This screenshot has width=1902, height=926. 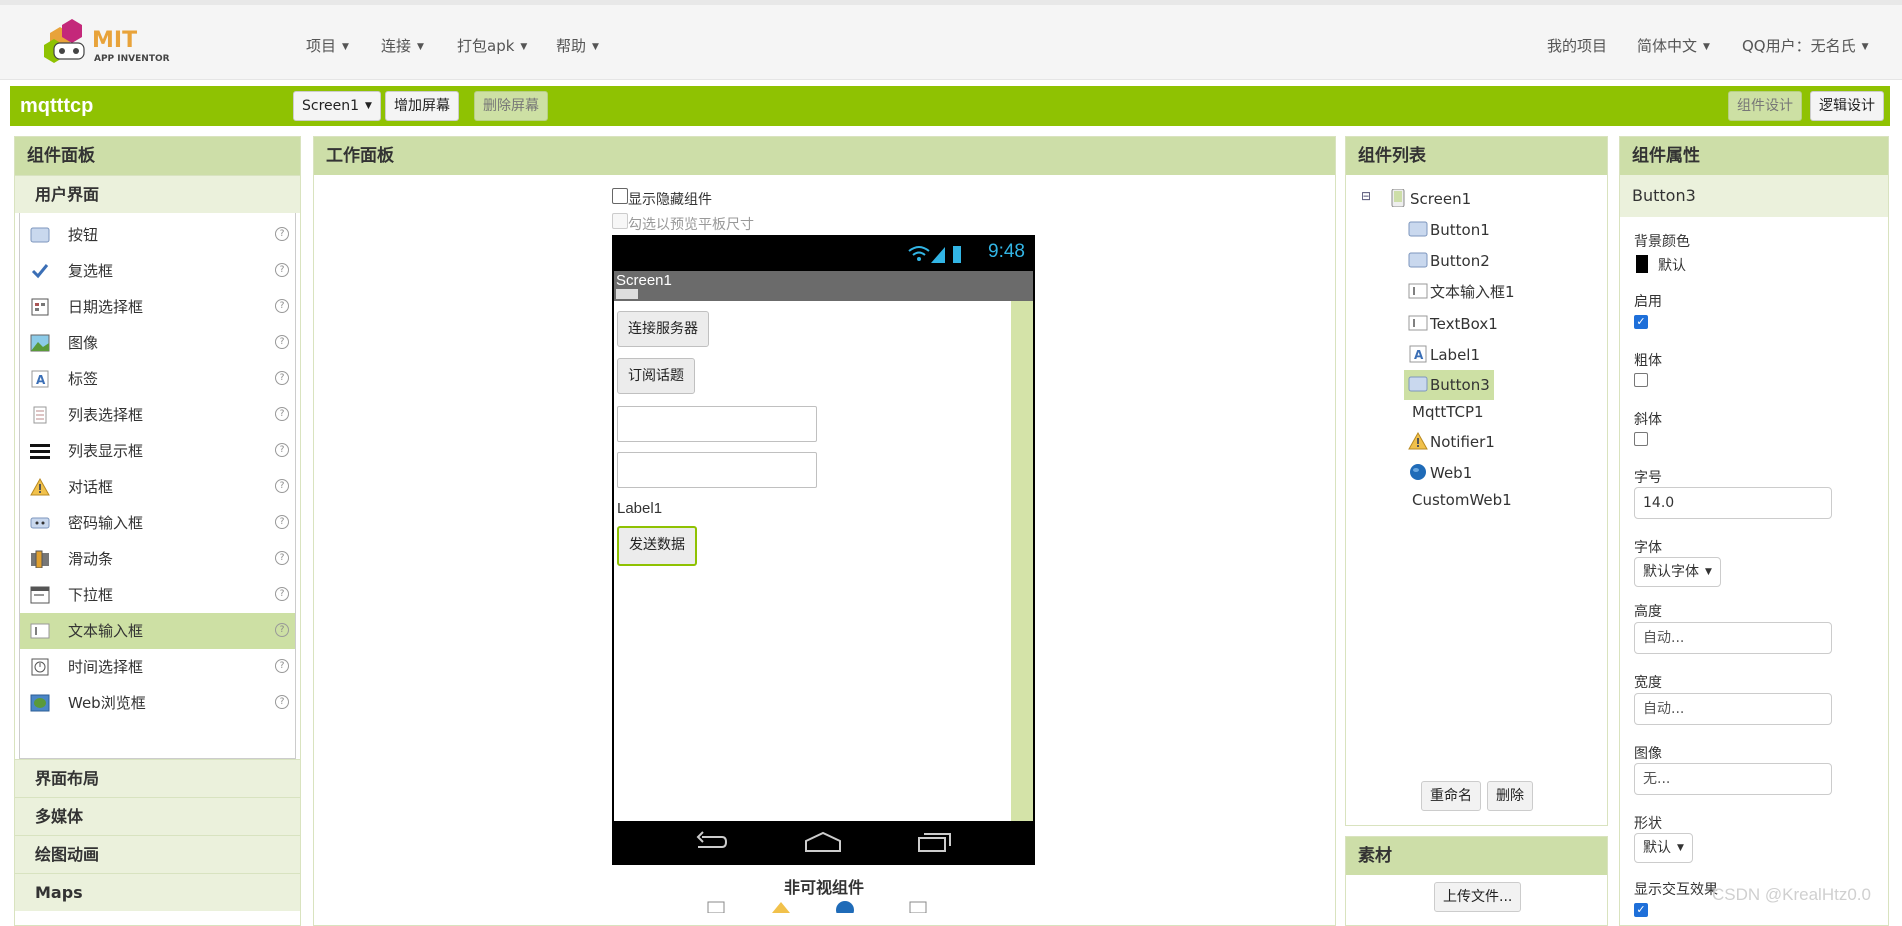 What do you see at coordinates (157, 595) in the screenshot?
I see `palette-item-spinner: 下拉框?` at bounding box center [157, 595].